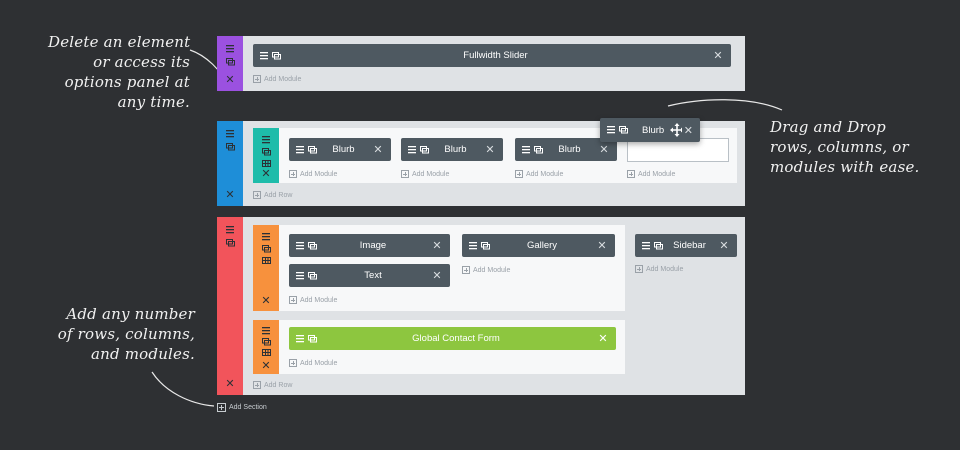  I want to click on module-text: Text ✕, so click(369, 275).